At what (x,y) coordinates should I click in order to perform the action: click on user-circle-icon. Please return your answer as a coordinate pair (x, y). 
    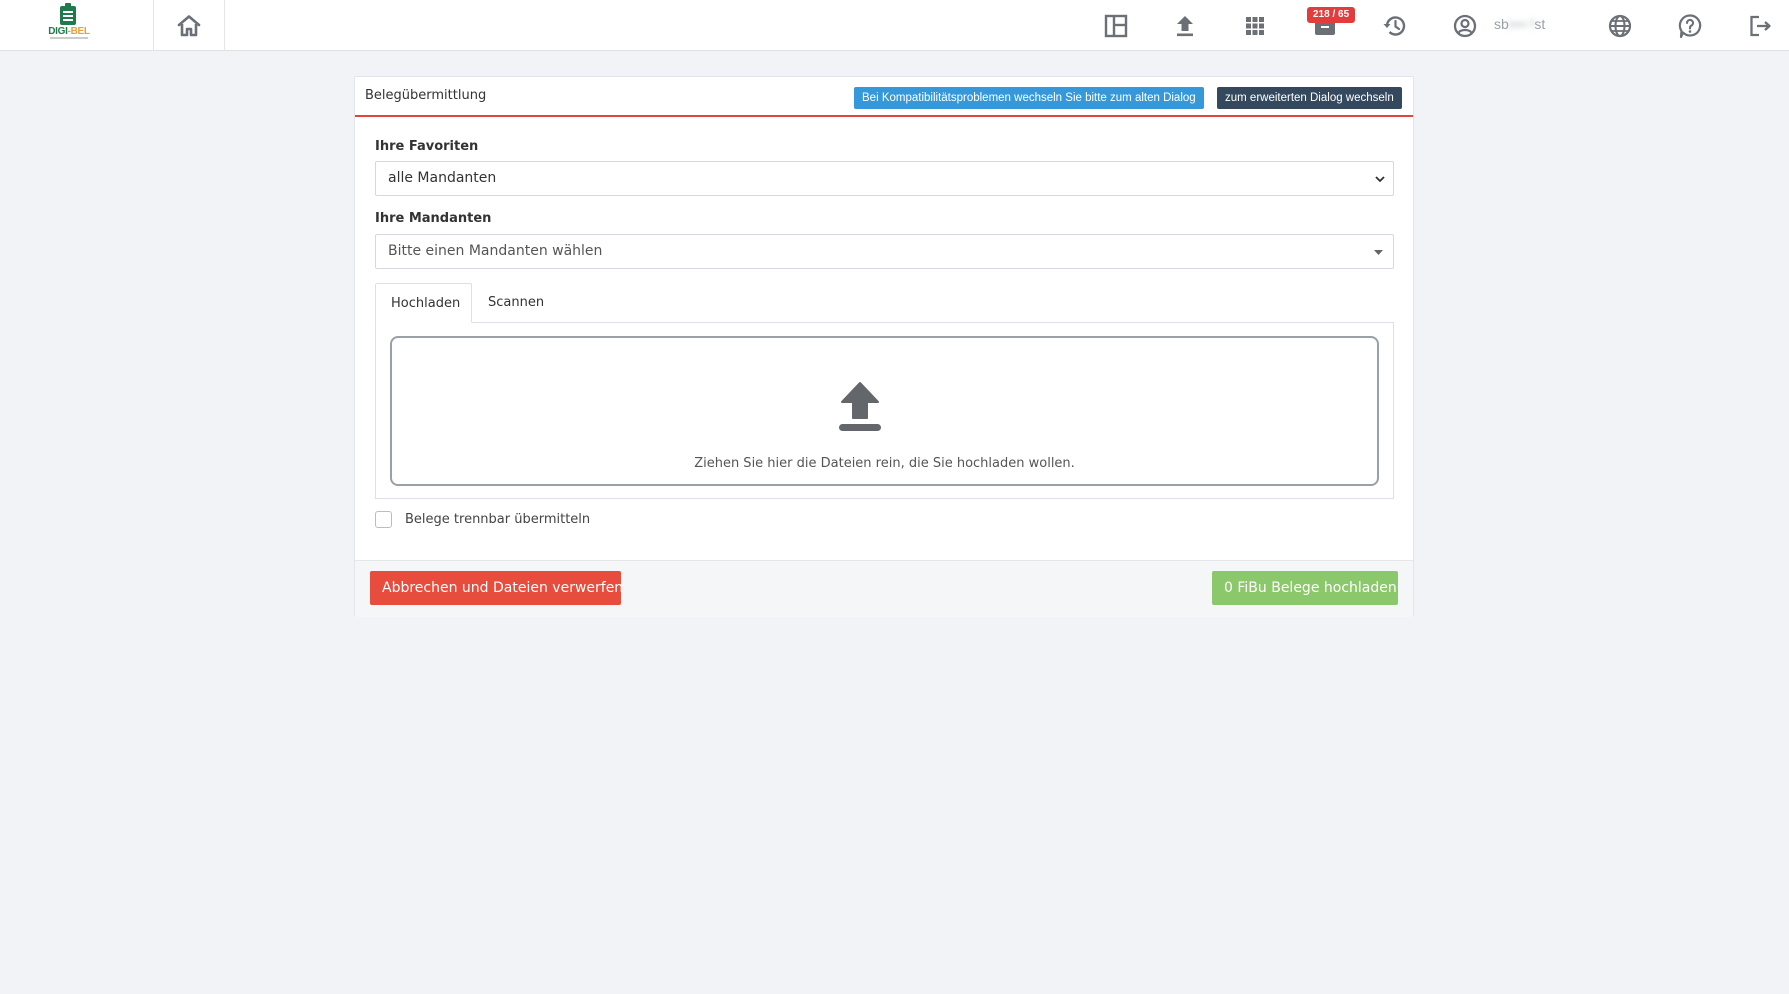
    Looking at the image, I should click on (1465, 26).